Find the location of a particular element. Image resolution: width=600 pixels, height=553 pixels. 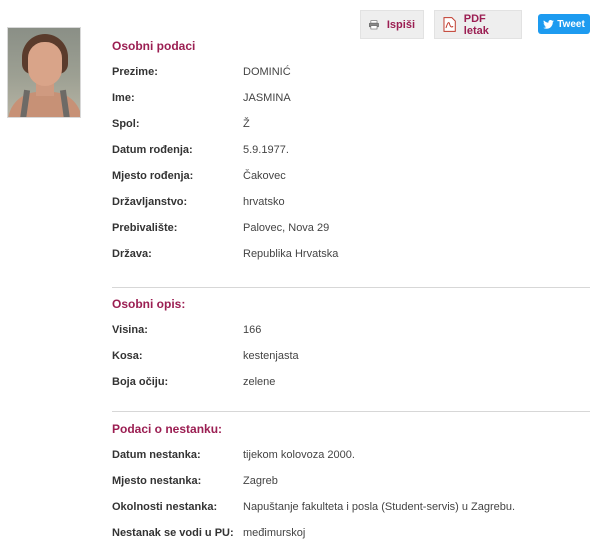

detail-label: Visina: is located at coordinates (130, 330).